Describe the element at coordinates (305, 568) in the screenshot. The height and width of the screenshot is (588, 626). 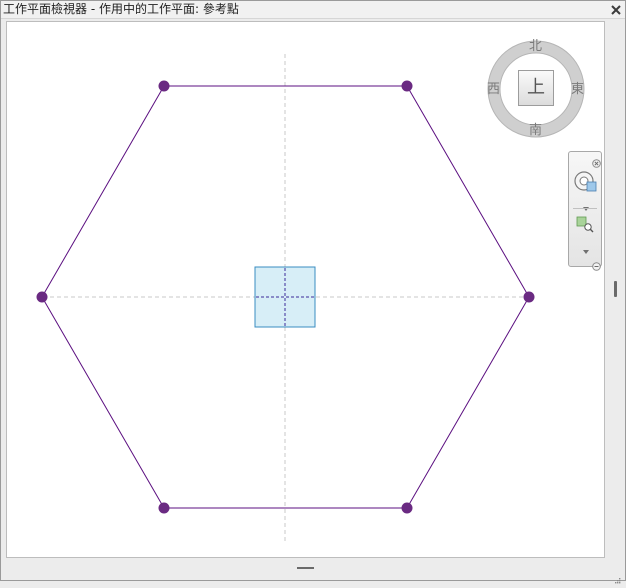
I see `horizontal-splitter-handle` at that location.